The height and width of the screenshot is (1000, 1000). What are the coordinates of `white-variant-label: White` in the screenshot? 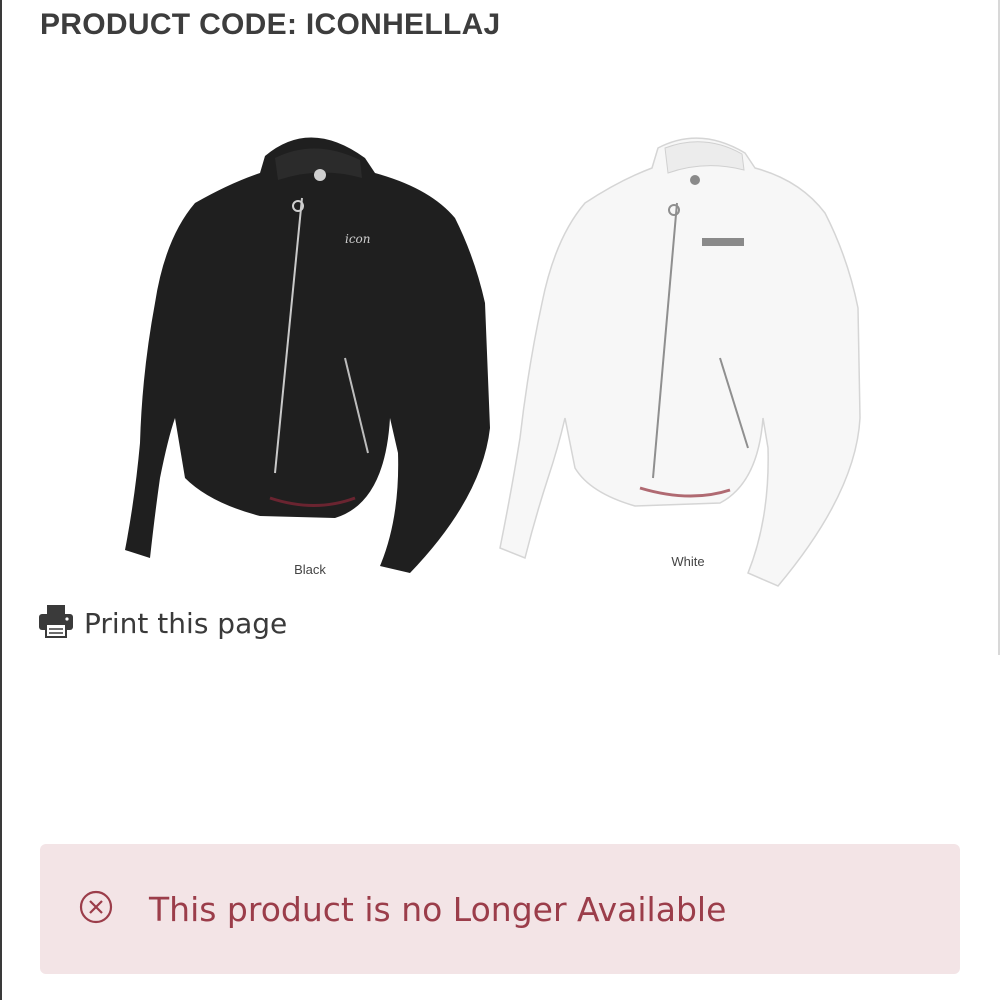 It's located at (687, 561).